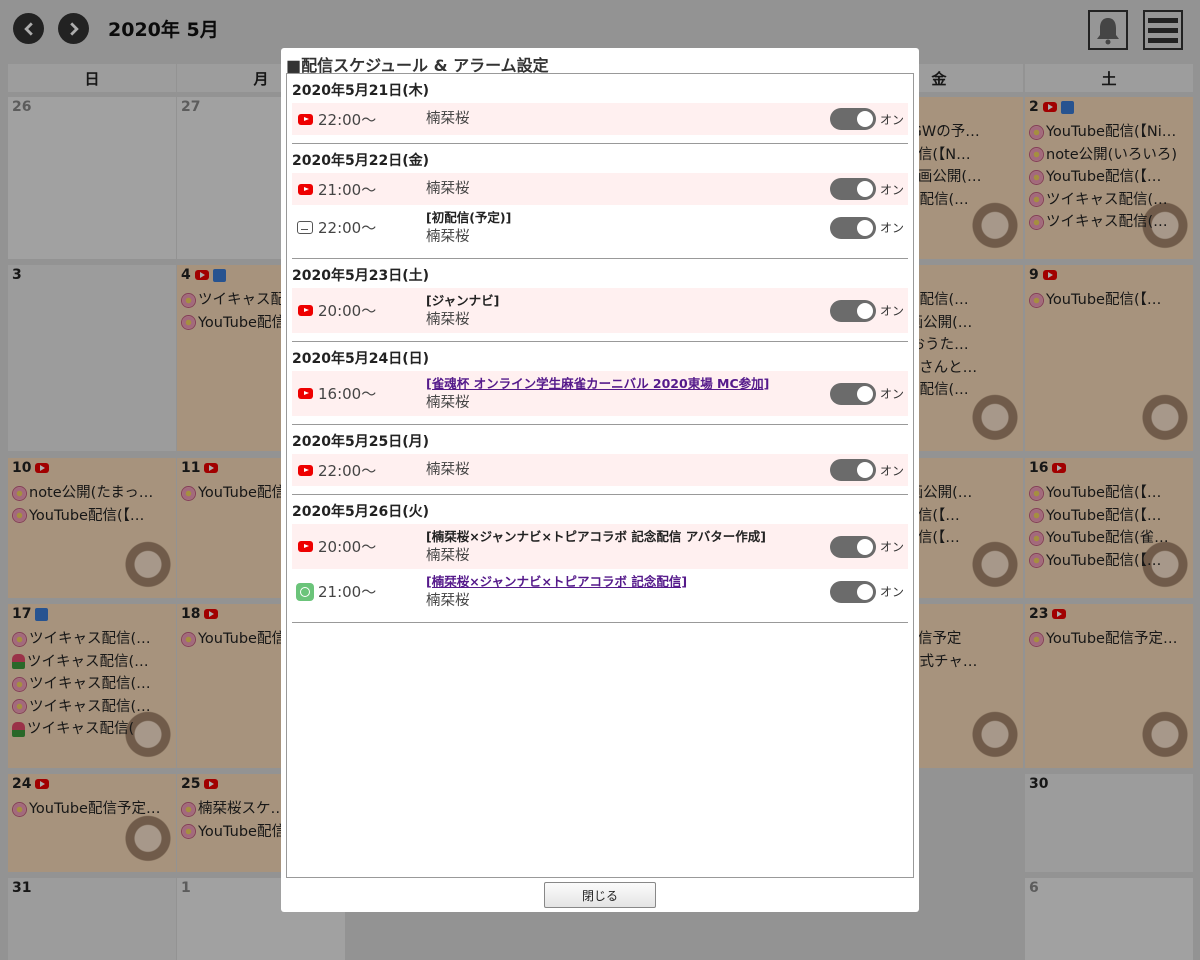 This screenshot has height=960, width=1200. I want to click on schedule-date: 2020年5月25日(月), so click(360, 442).